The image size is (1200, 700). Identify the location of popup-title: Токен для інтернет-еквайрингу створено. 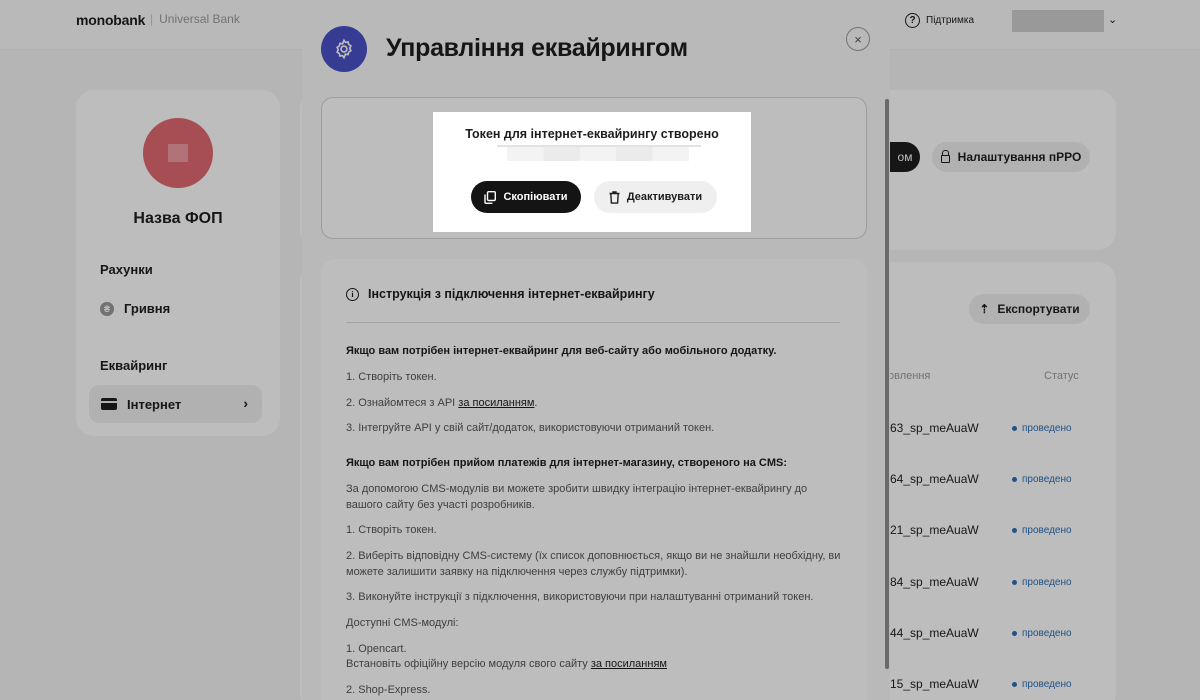
(592, 134).